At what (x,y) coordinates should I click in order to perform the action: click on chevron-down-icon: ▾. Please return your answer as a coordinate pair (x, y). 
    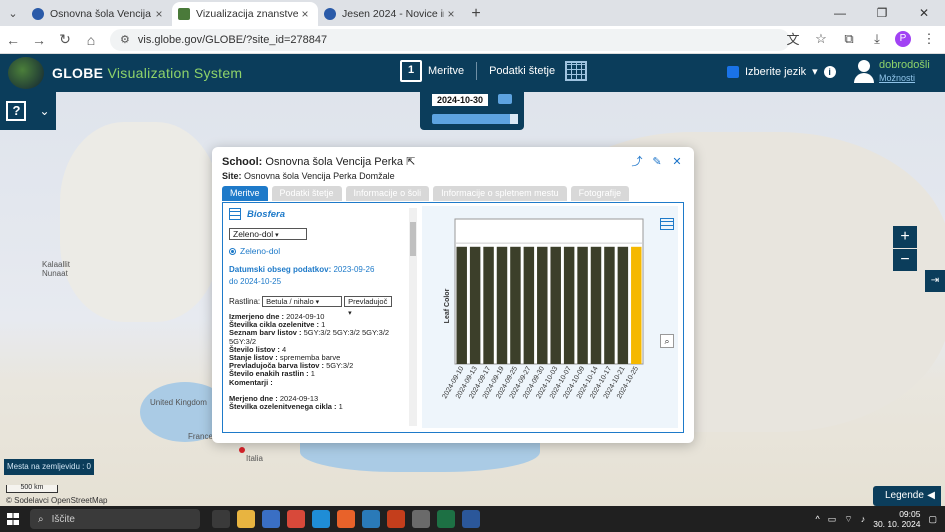
    Looking at the image, I should click on (815, 71).